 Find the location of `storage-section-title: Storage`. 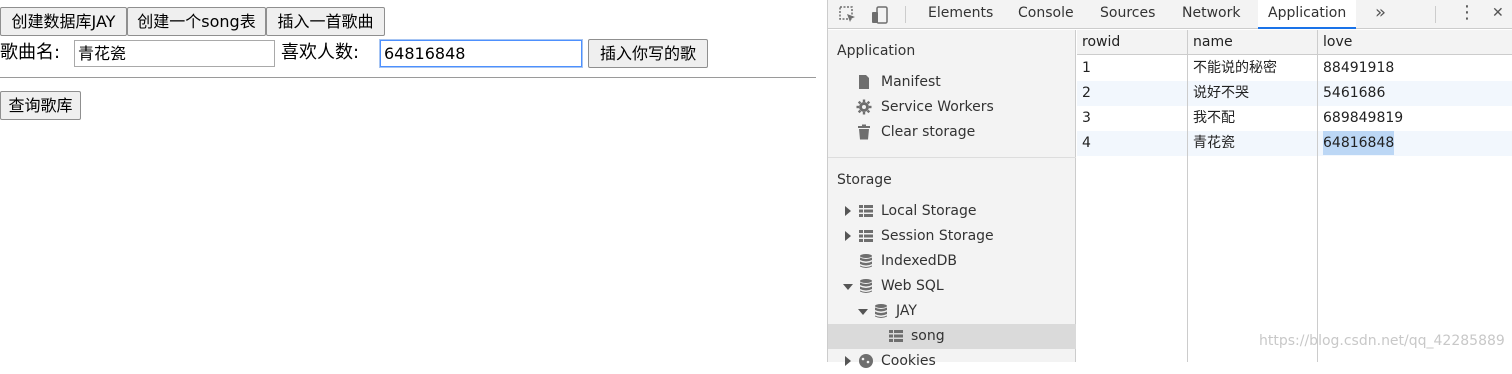

storage-section-title: Storage is located at coordinates (864, 180).